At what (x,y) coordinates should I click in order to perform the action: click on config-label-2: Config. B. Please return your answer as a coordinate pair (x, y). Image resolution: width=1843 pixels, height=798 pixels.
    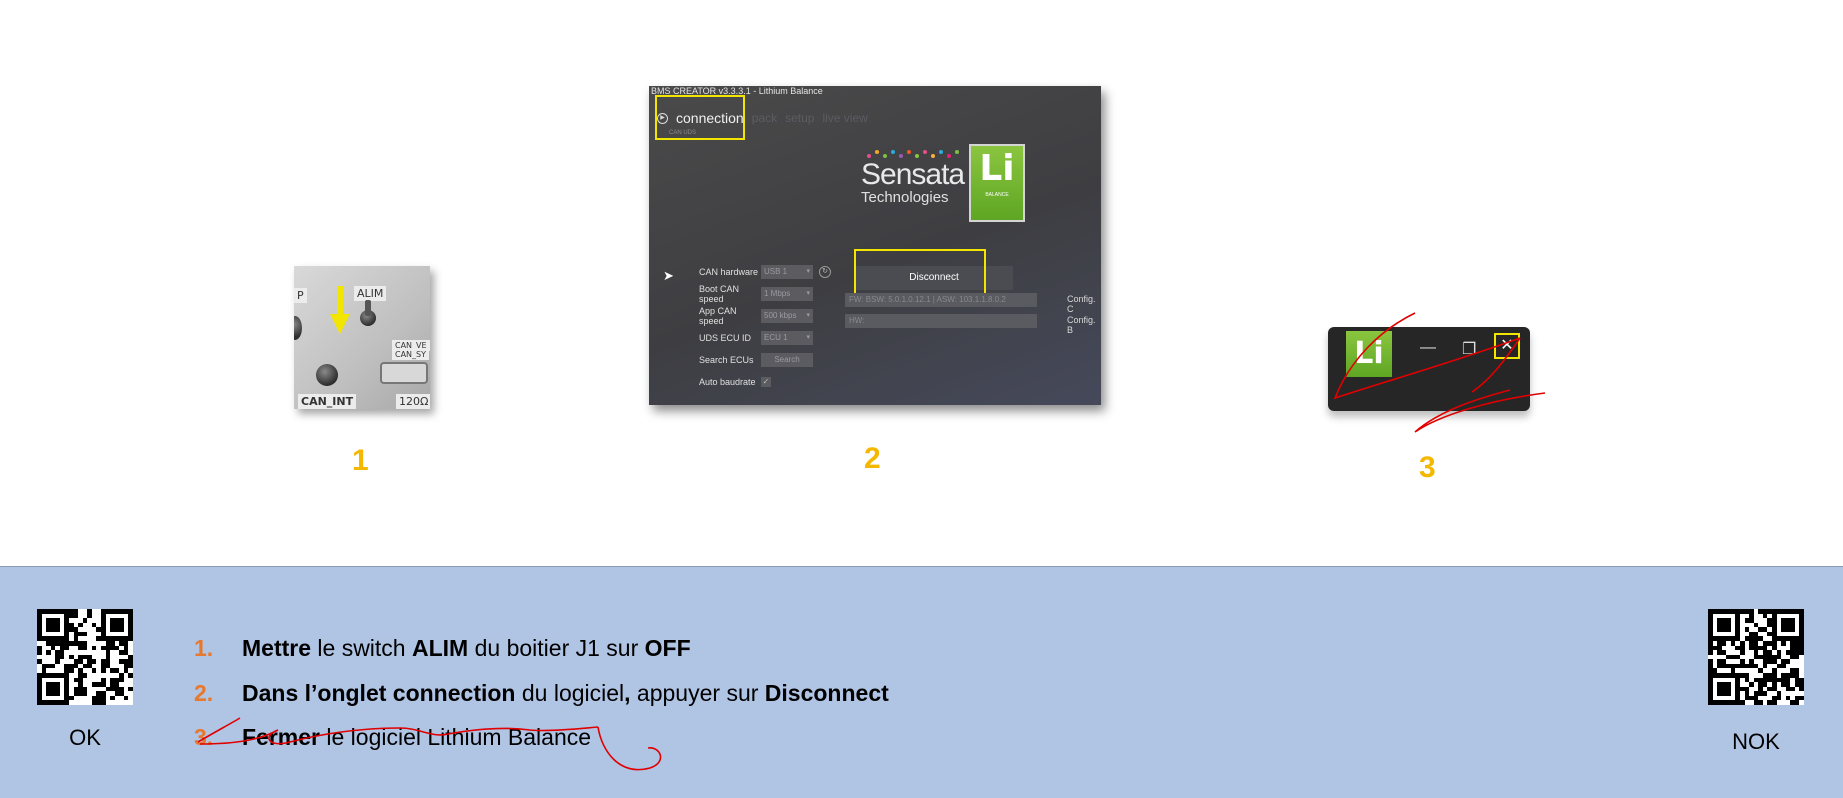
    Looking at the image, I should click on (1081, 325).